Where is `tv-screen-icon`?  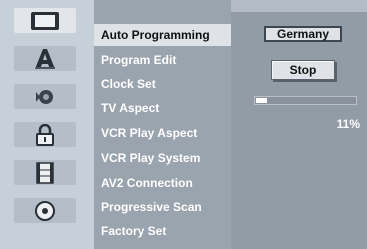
tv-screen-icon is located at coordinates (45, 20).